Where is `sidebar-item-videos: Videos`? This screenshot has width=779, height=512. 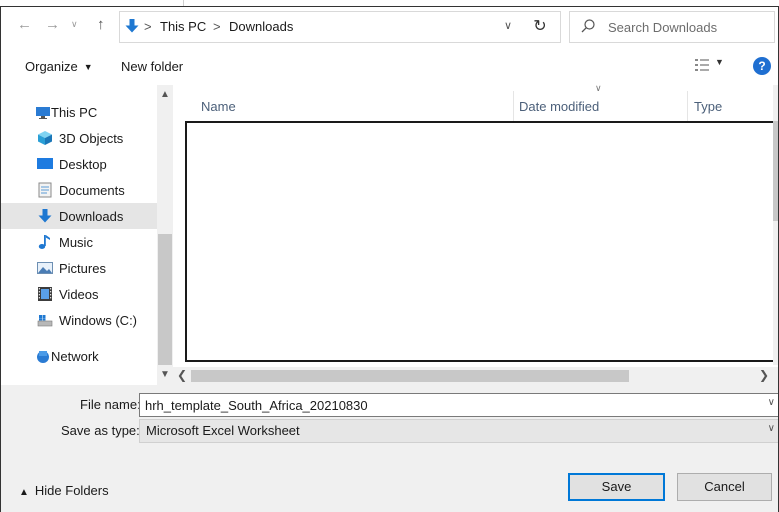 sidebar-item-videos: Videos is located at coordinates (79, 294).